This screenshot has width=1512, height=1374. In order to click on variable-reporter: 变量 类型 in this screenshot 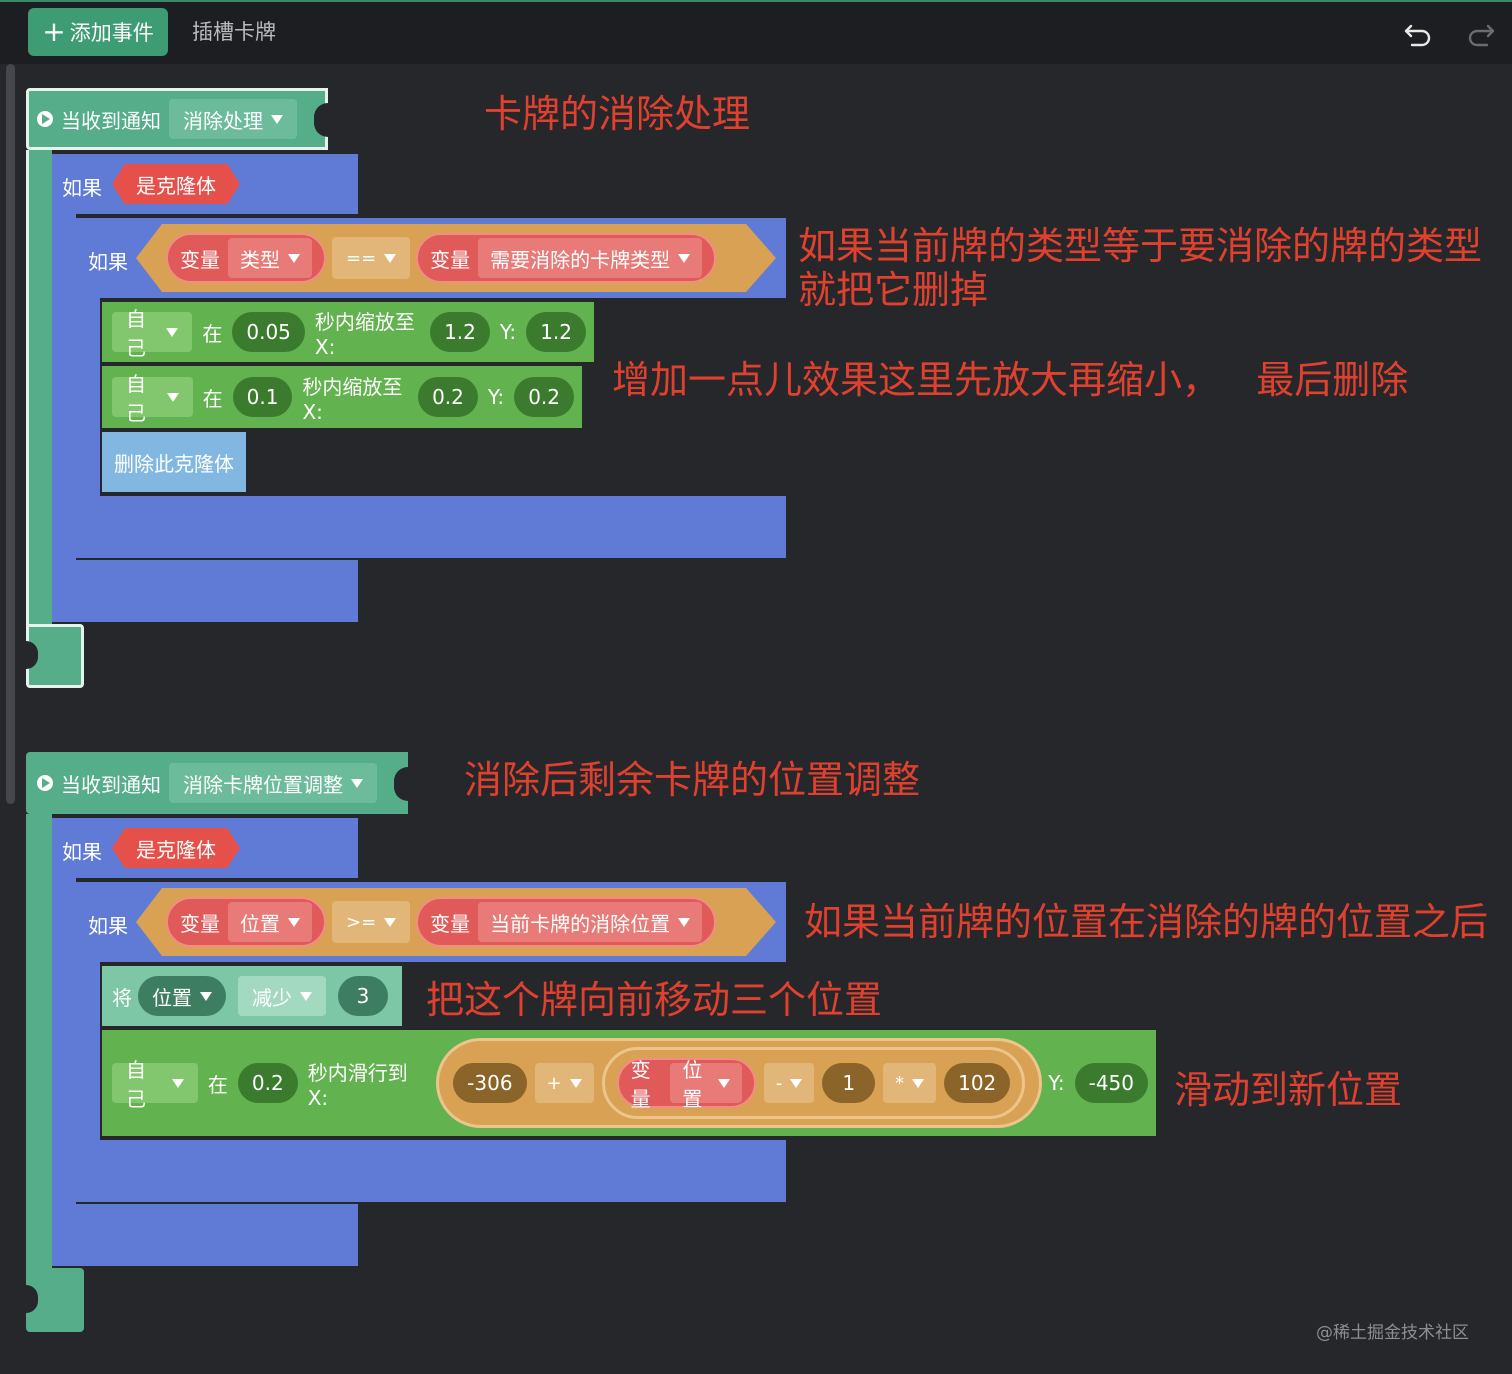, I will do `click(246, 258)`.